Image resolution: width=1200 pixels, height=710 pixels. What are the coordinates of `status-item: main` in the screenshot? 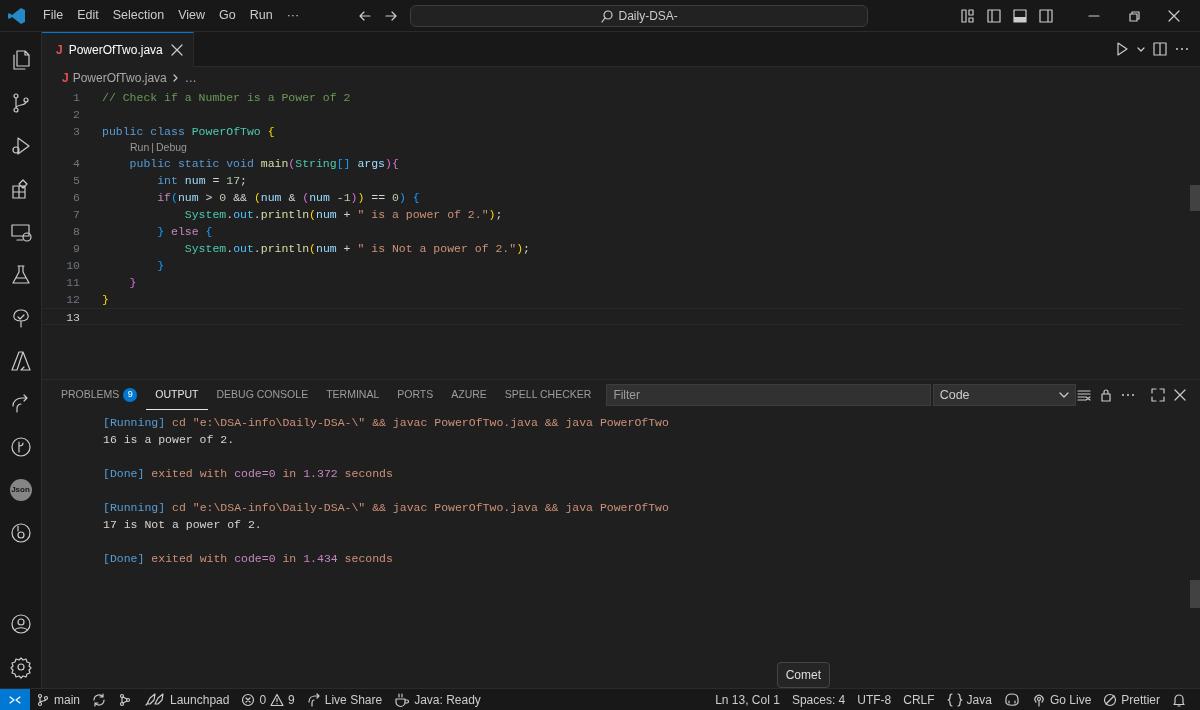 It's located at (58, 699).